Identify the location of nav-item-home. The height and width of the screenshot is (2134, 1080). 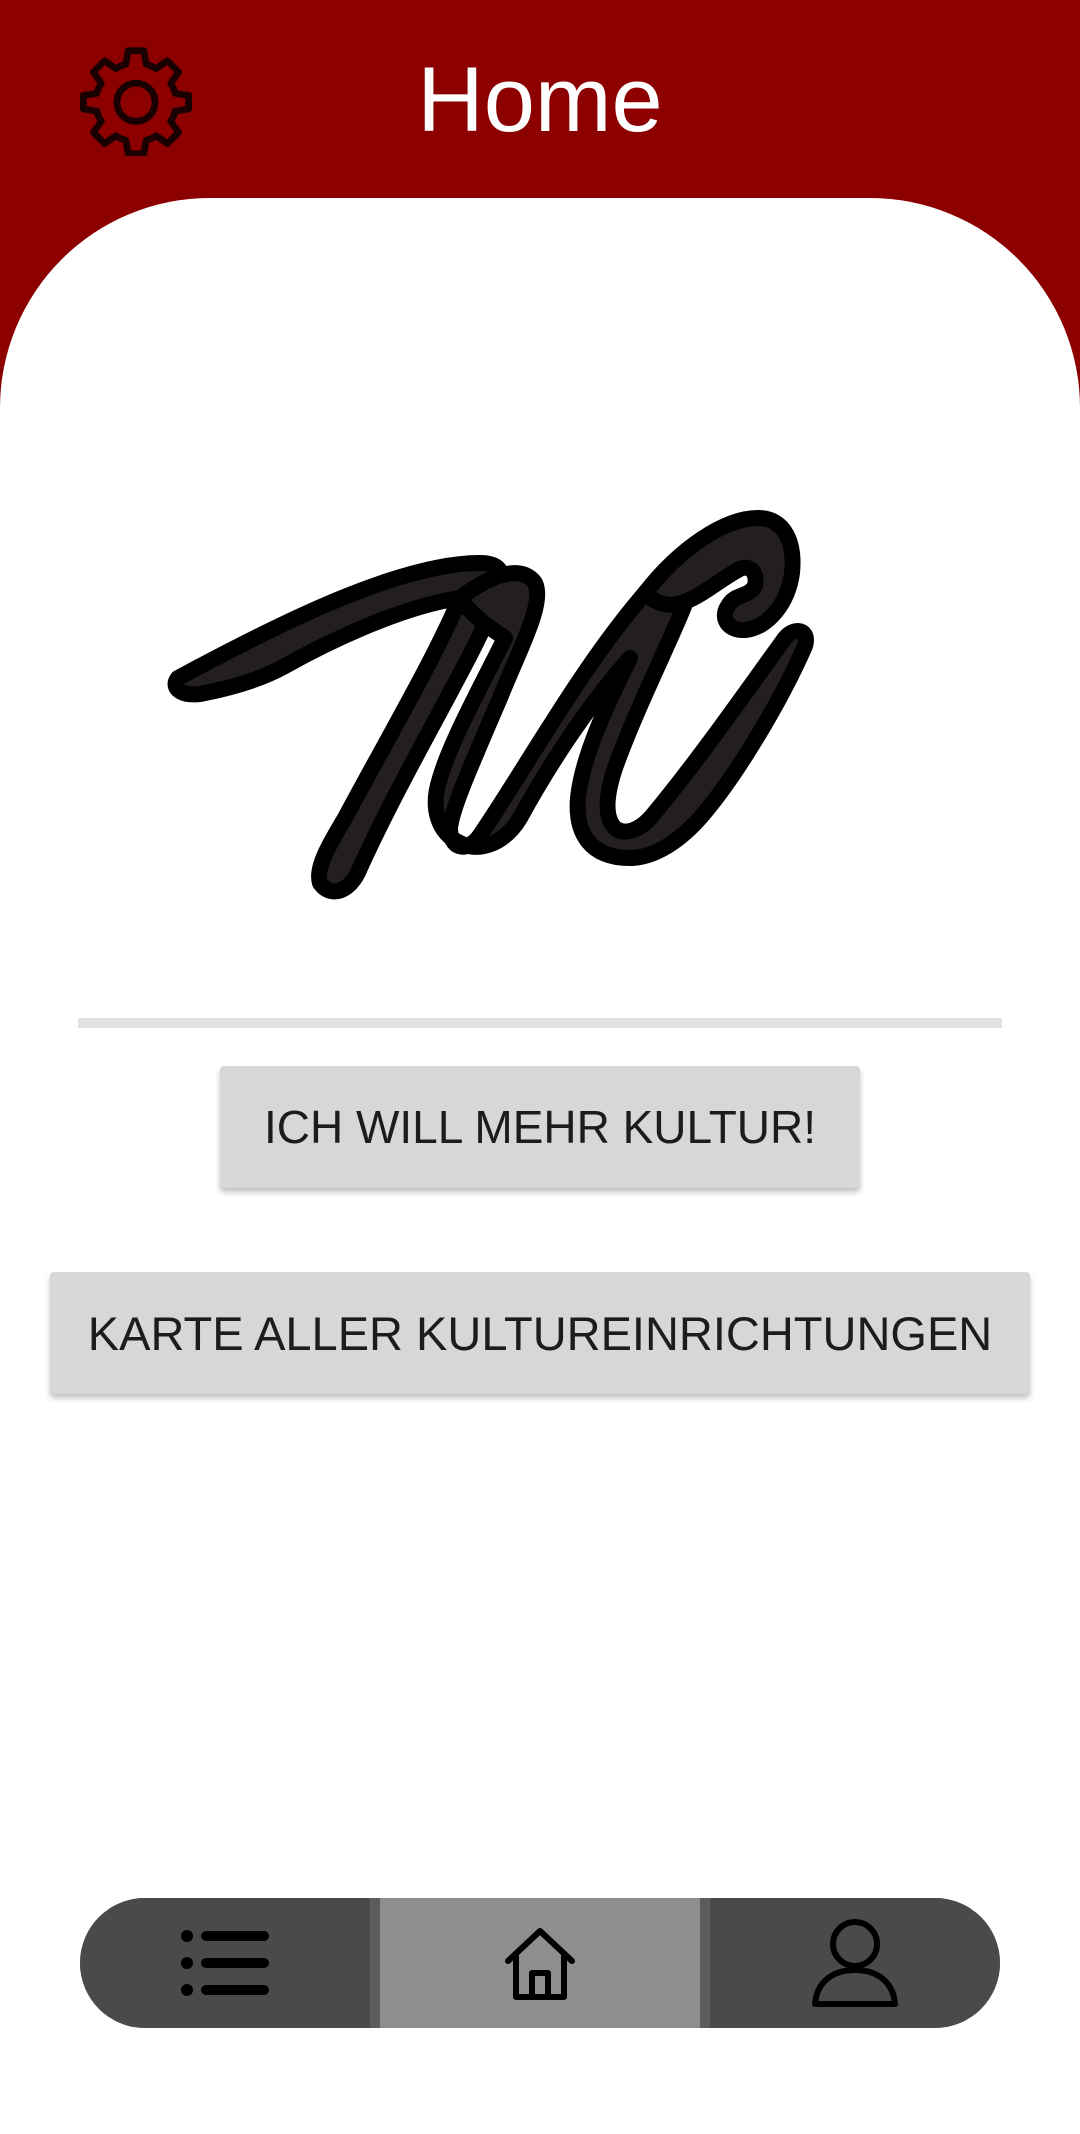
(540, 1963).